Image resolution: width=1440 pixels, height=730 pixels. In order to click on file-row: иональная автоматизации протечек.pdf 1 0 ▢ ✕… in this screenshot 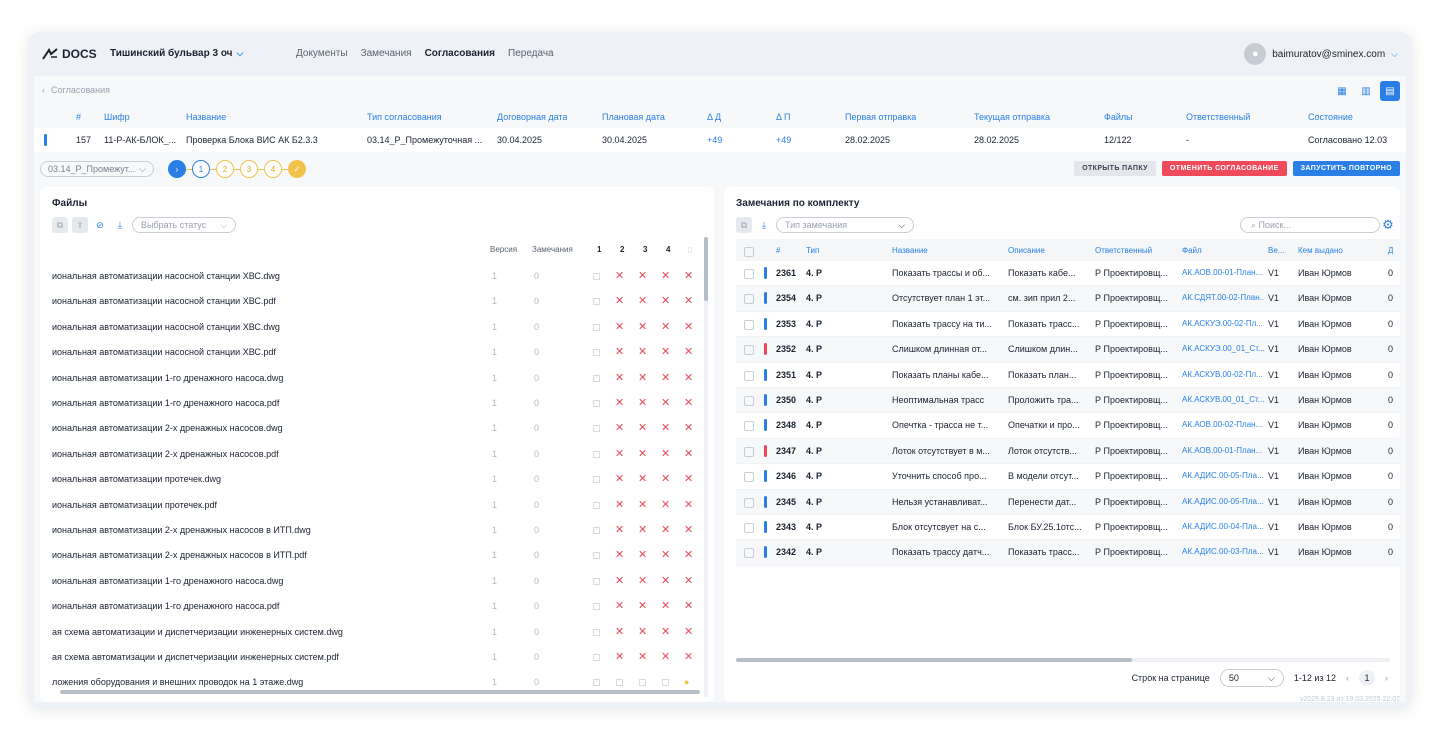, I will do `click(370, 505)`.